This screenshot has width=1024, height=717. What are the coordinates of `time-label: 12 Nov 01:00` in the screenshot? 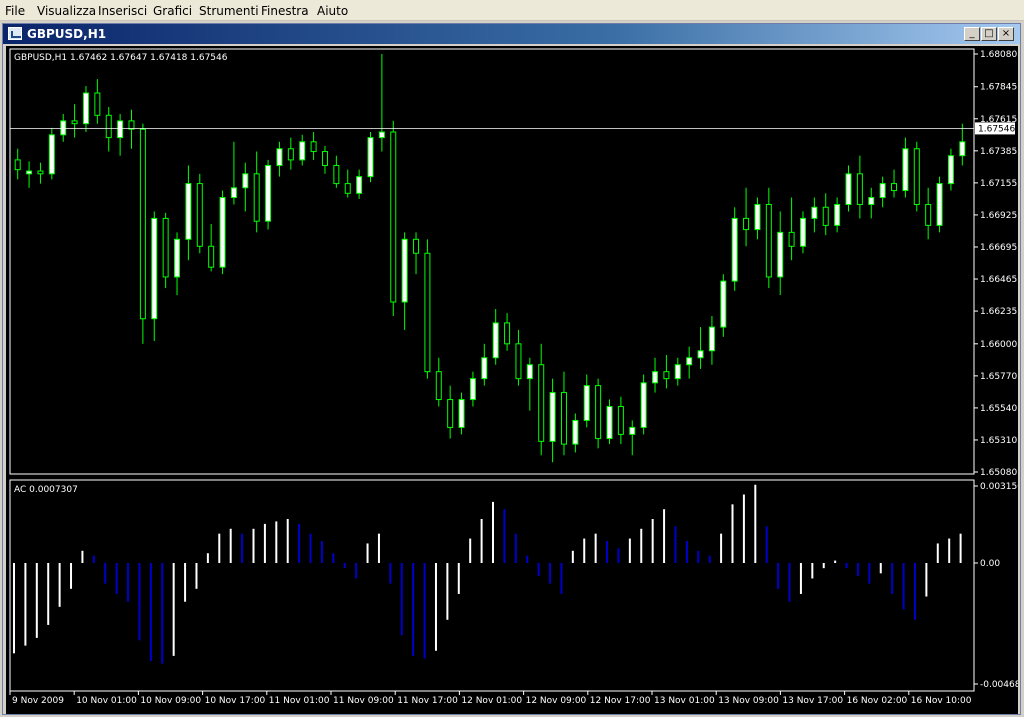 It's located at (491, 701).